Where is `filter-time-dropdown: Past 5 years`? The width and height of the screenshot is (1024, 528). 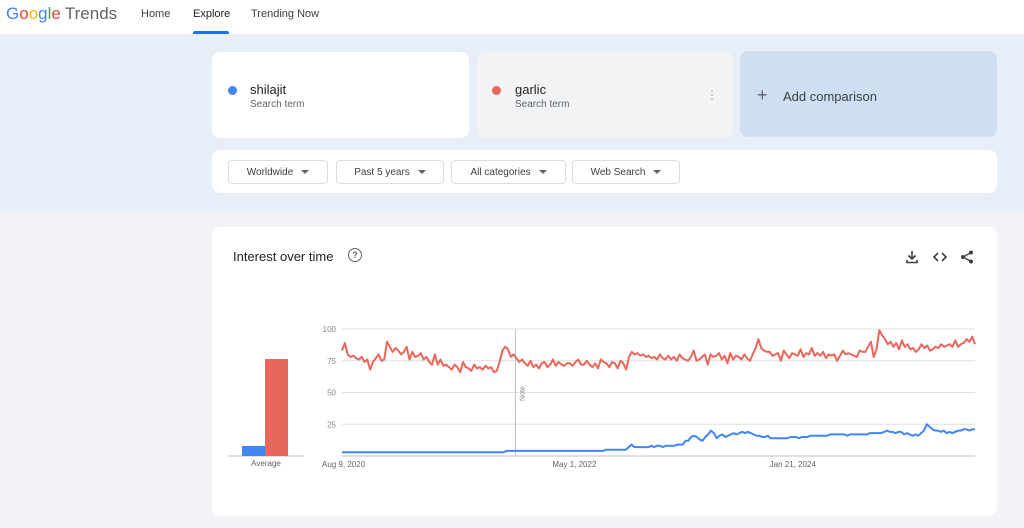 filter-time-dropdown: Past 5 years is located at coordinates (390, 172).